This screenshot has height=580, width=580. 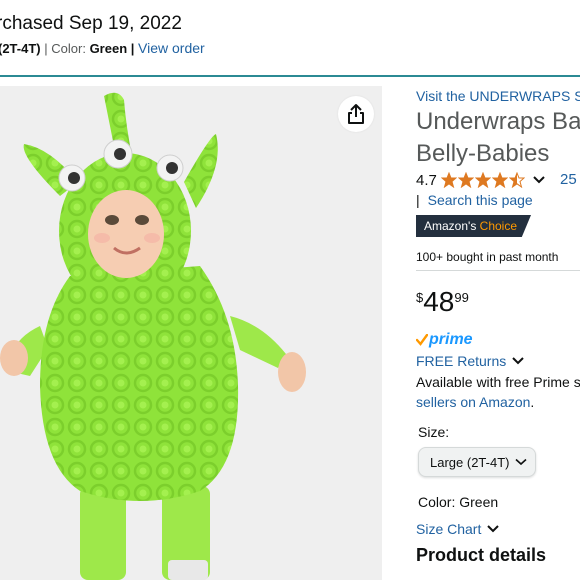 What do you see at coordinates (498, 96) in the screenshot?
I see `brand-store-link: Visit the UNDERWRAPS St` at bounding box center [498, 96].